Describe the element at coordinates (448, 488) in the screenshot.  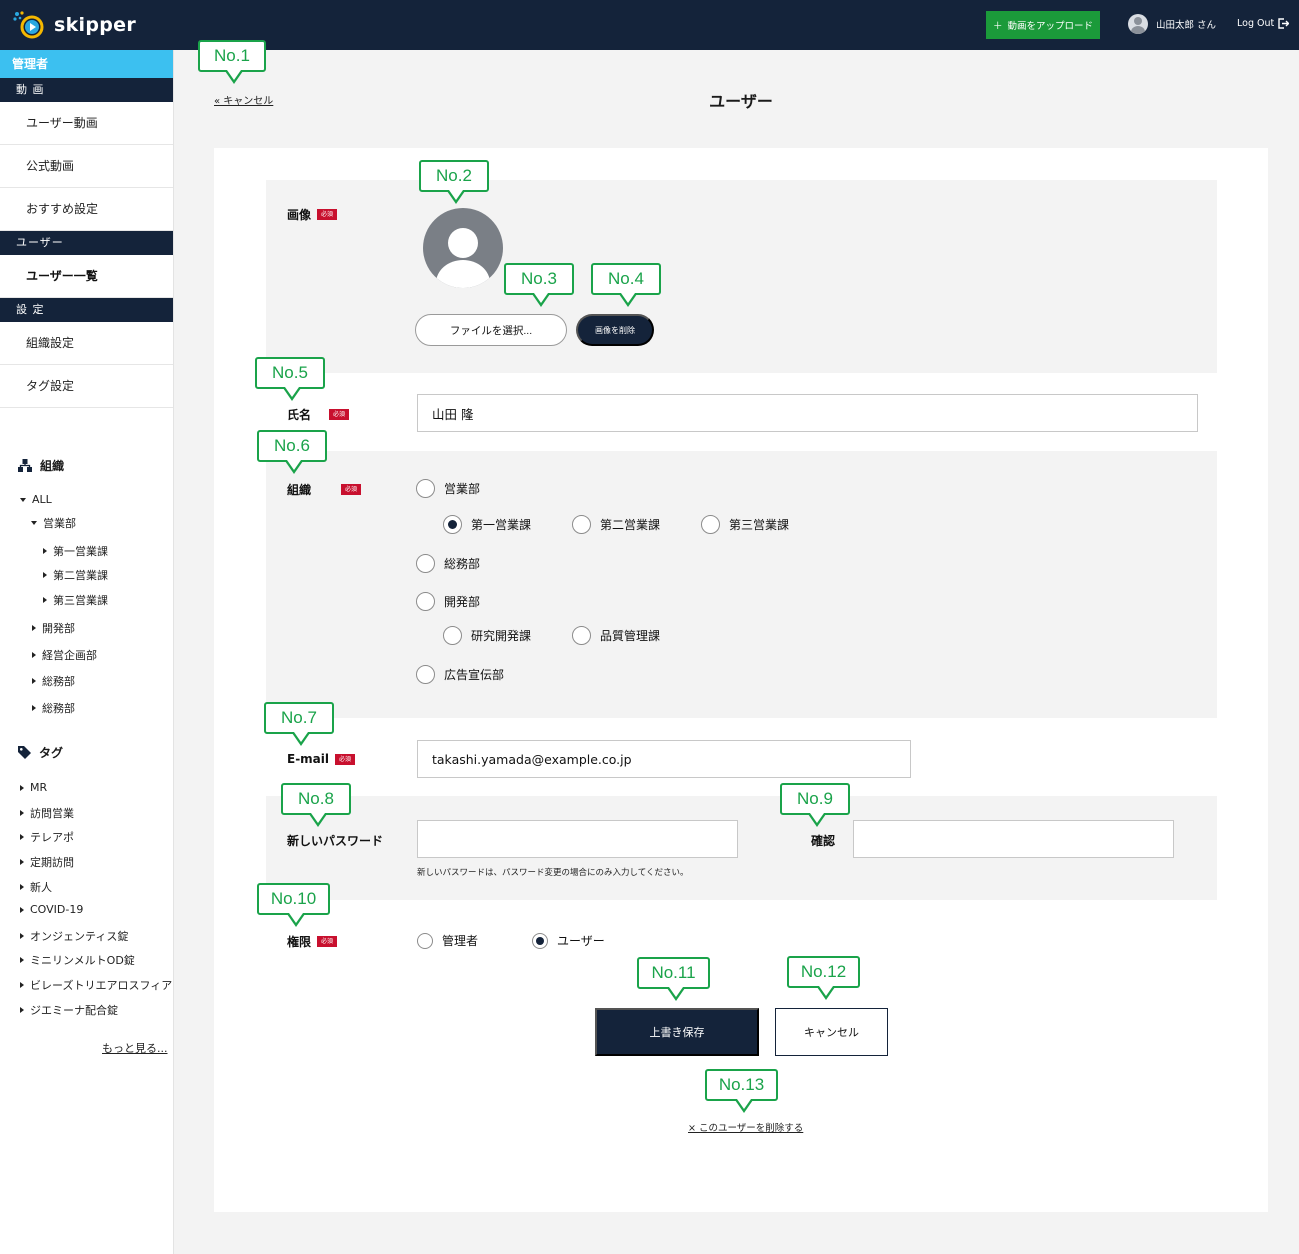
I see `org-radio-sales: 営業部` at that location.